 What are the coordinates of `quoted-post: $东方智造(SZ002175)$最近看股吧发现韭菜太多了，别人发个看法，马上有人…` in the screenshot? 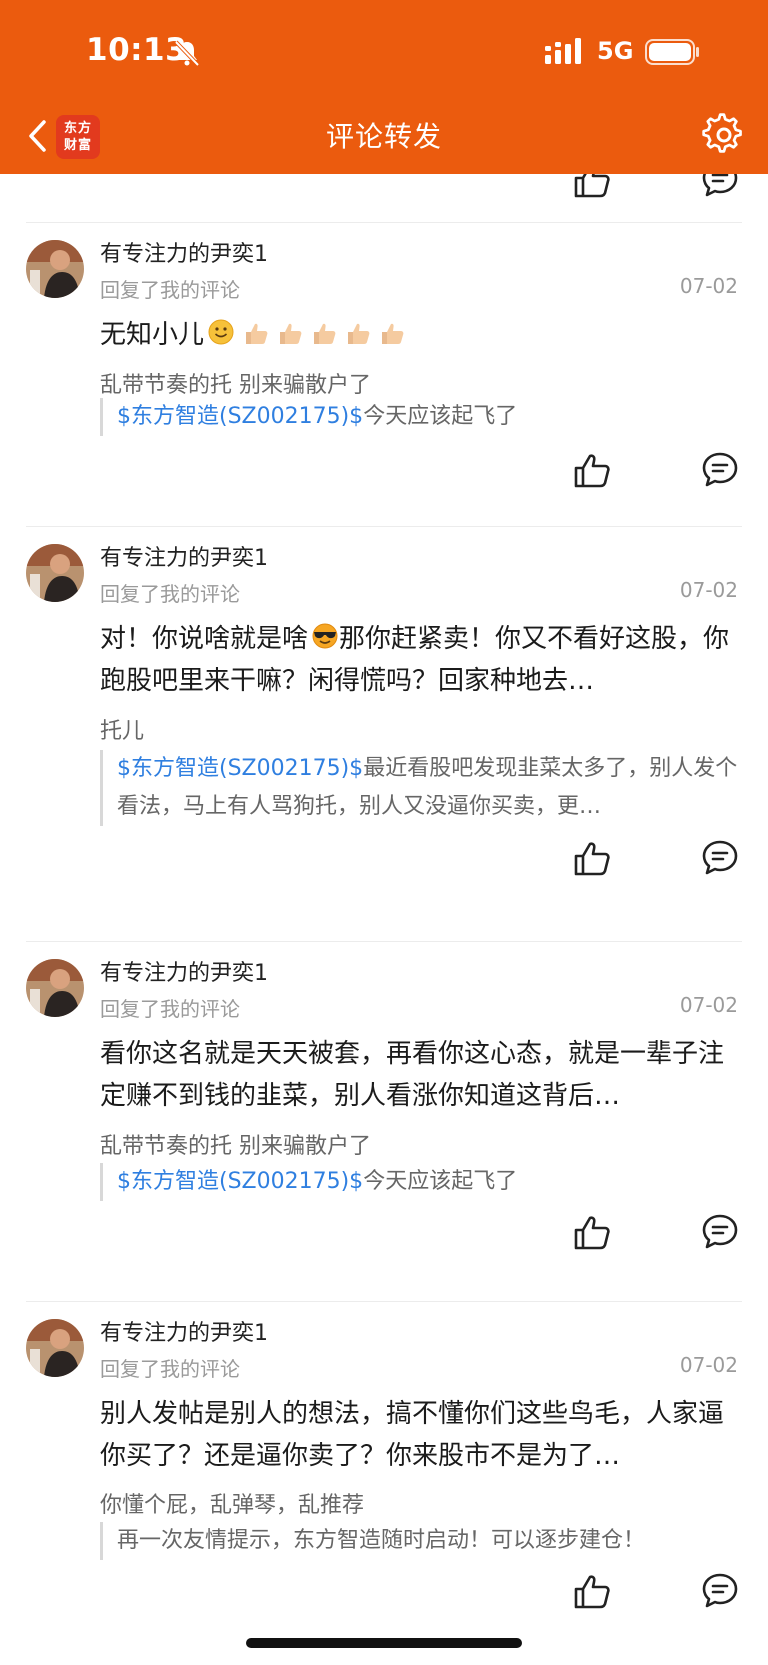 It's located at (420, 788).